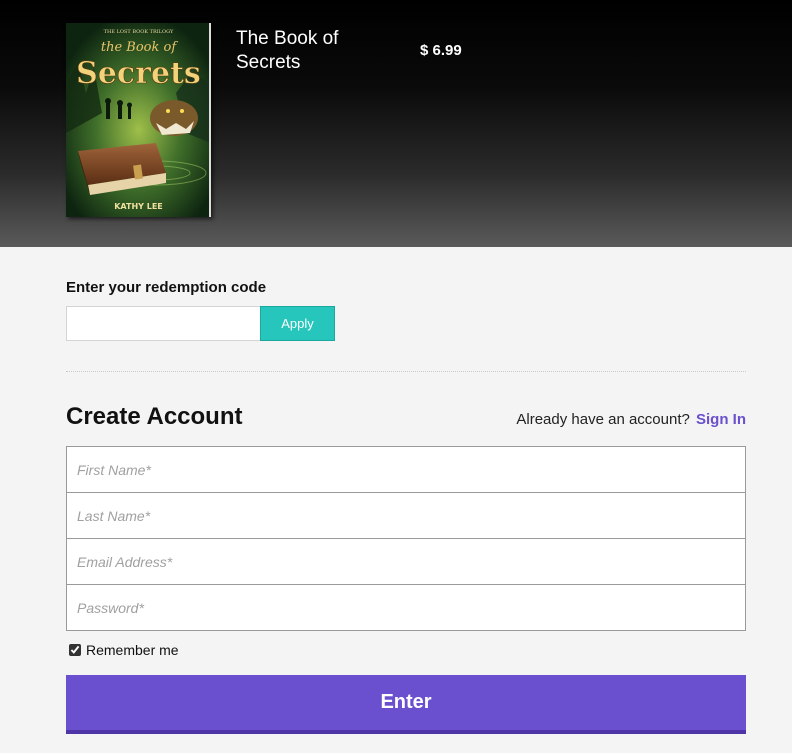  I want to click on already-have-account-text: Already have an account?, so click(603, 419).